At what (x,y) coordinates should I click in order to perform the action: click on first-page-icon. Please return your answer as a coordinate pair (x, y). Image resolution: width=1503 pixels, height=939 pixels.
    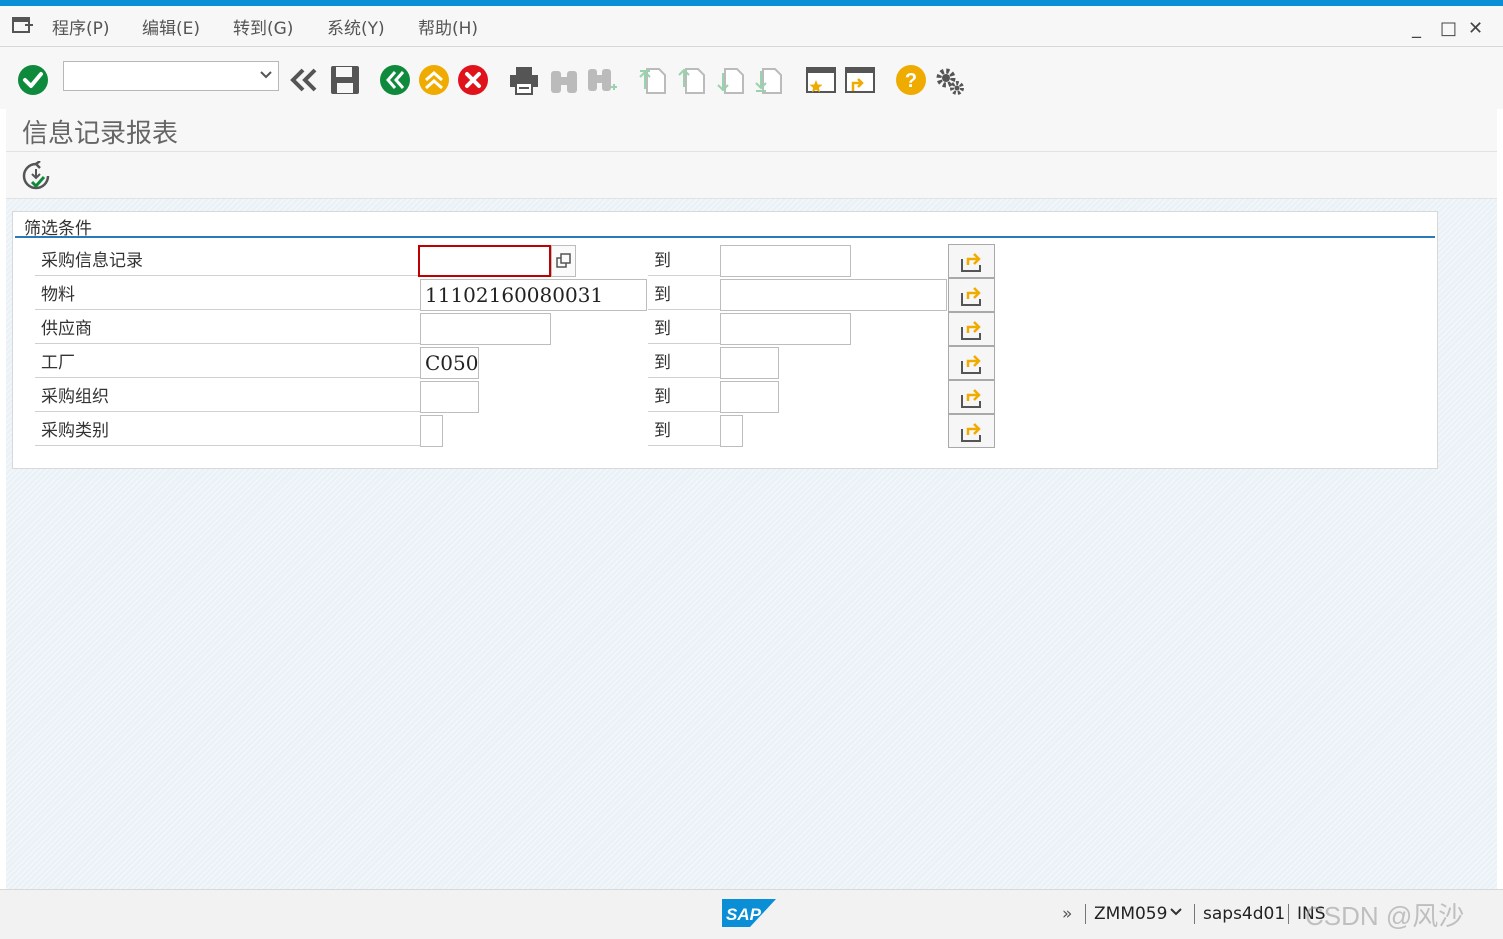
    Looking at the image, I should click on (652, 81).